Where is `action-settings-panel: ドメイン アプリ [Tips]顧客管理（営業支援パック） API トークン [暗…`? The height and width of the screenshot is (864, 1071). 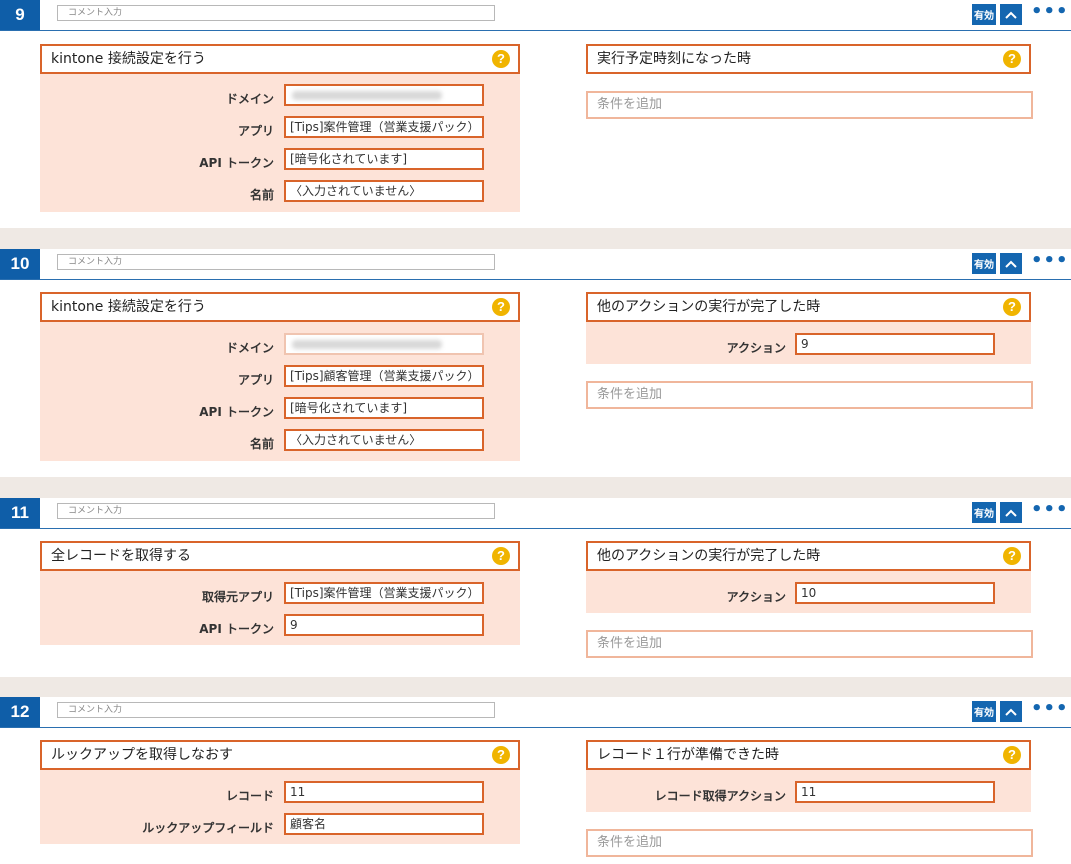 action-settings-panel: ドメイン アプリ [Tips]顧客管理（営業支援パック） API トークン [暗… is located at coordinates (280, 391).